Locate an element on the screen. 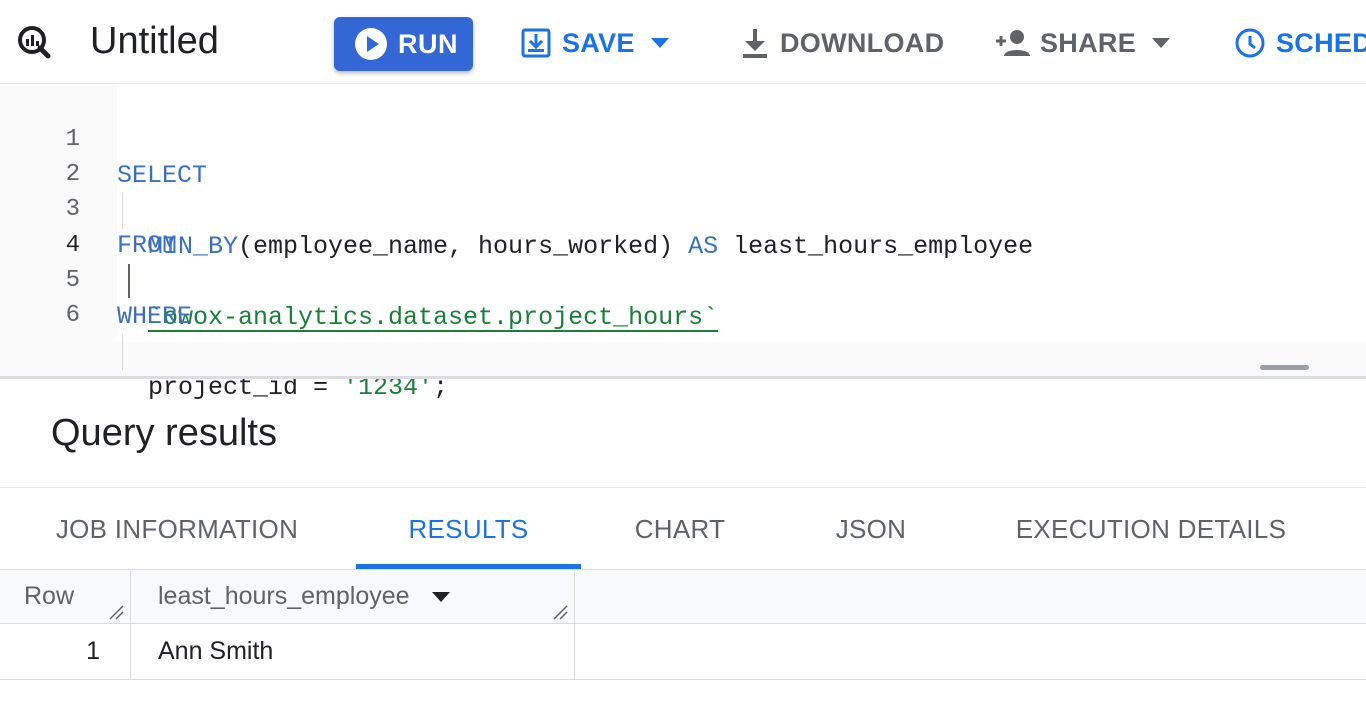  line-number: 6 is located at coordinates (72, 315).